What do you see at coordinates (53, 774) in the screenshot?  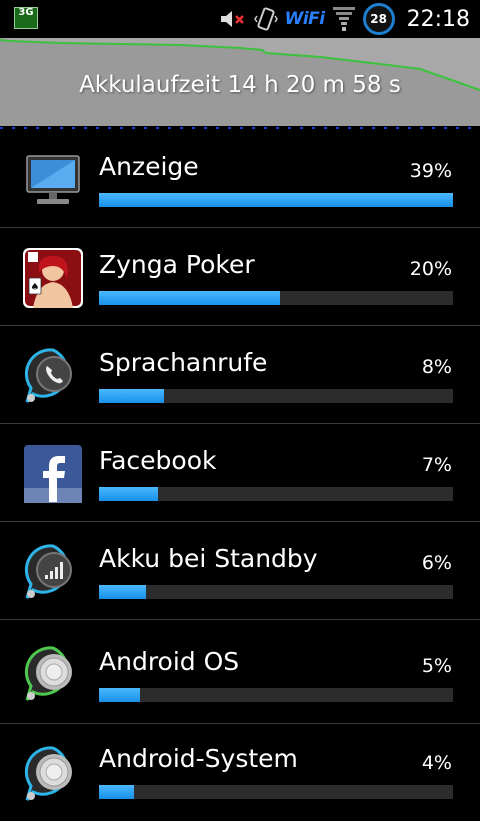 I see `android-system-icon` at bounding box center [53, 774].